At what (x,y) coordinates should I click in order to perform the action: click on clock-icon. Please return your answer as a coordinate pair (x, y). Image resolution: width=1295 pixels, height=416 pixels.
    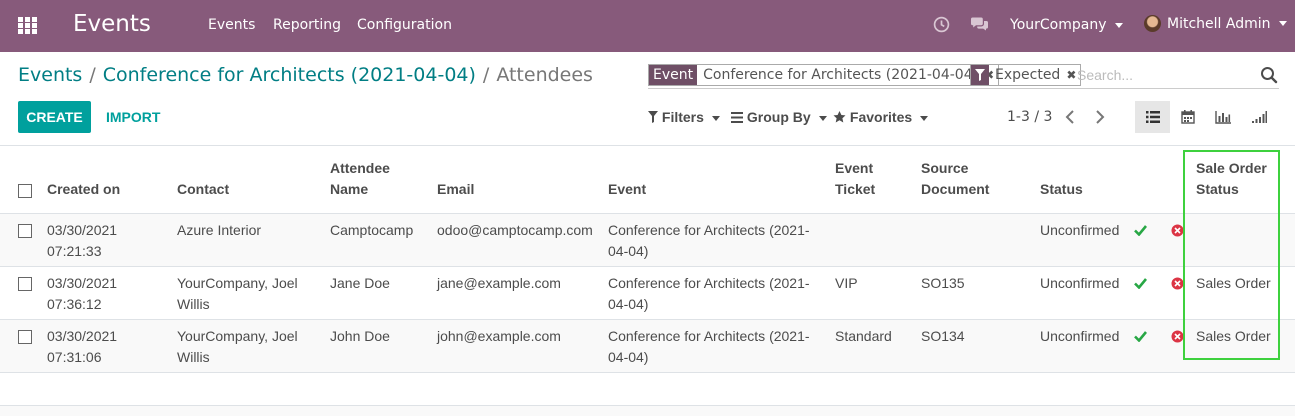
    Looking at the image, I should click on (941, 26).